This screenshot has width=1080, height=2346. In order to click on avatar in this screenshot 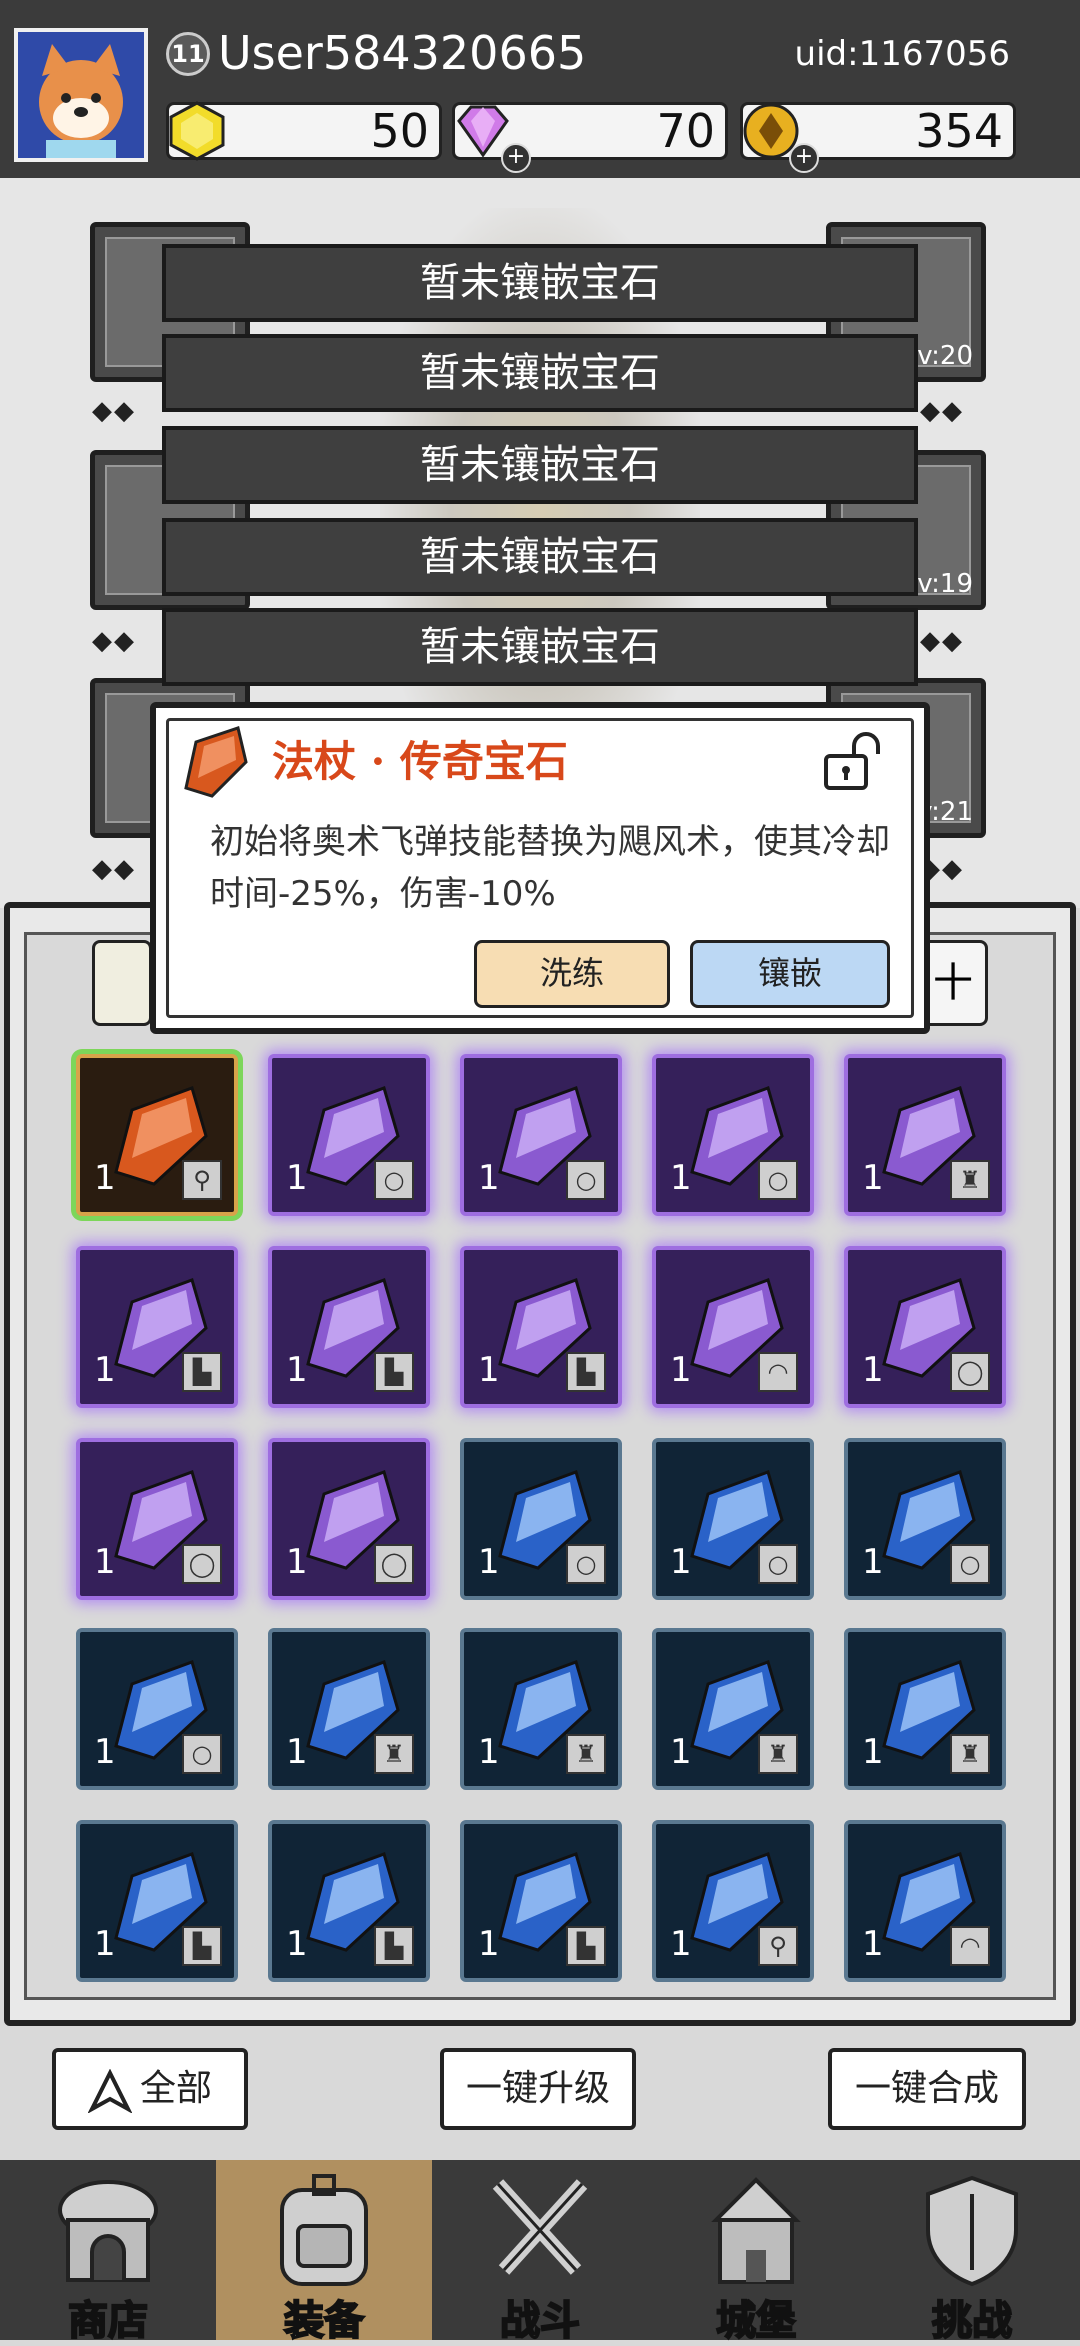, I will do `click(81, 95)`.